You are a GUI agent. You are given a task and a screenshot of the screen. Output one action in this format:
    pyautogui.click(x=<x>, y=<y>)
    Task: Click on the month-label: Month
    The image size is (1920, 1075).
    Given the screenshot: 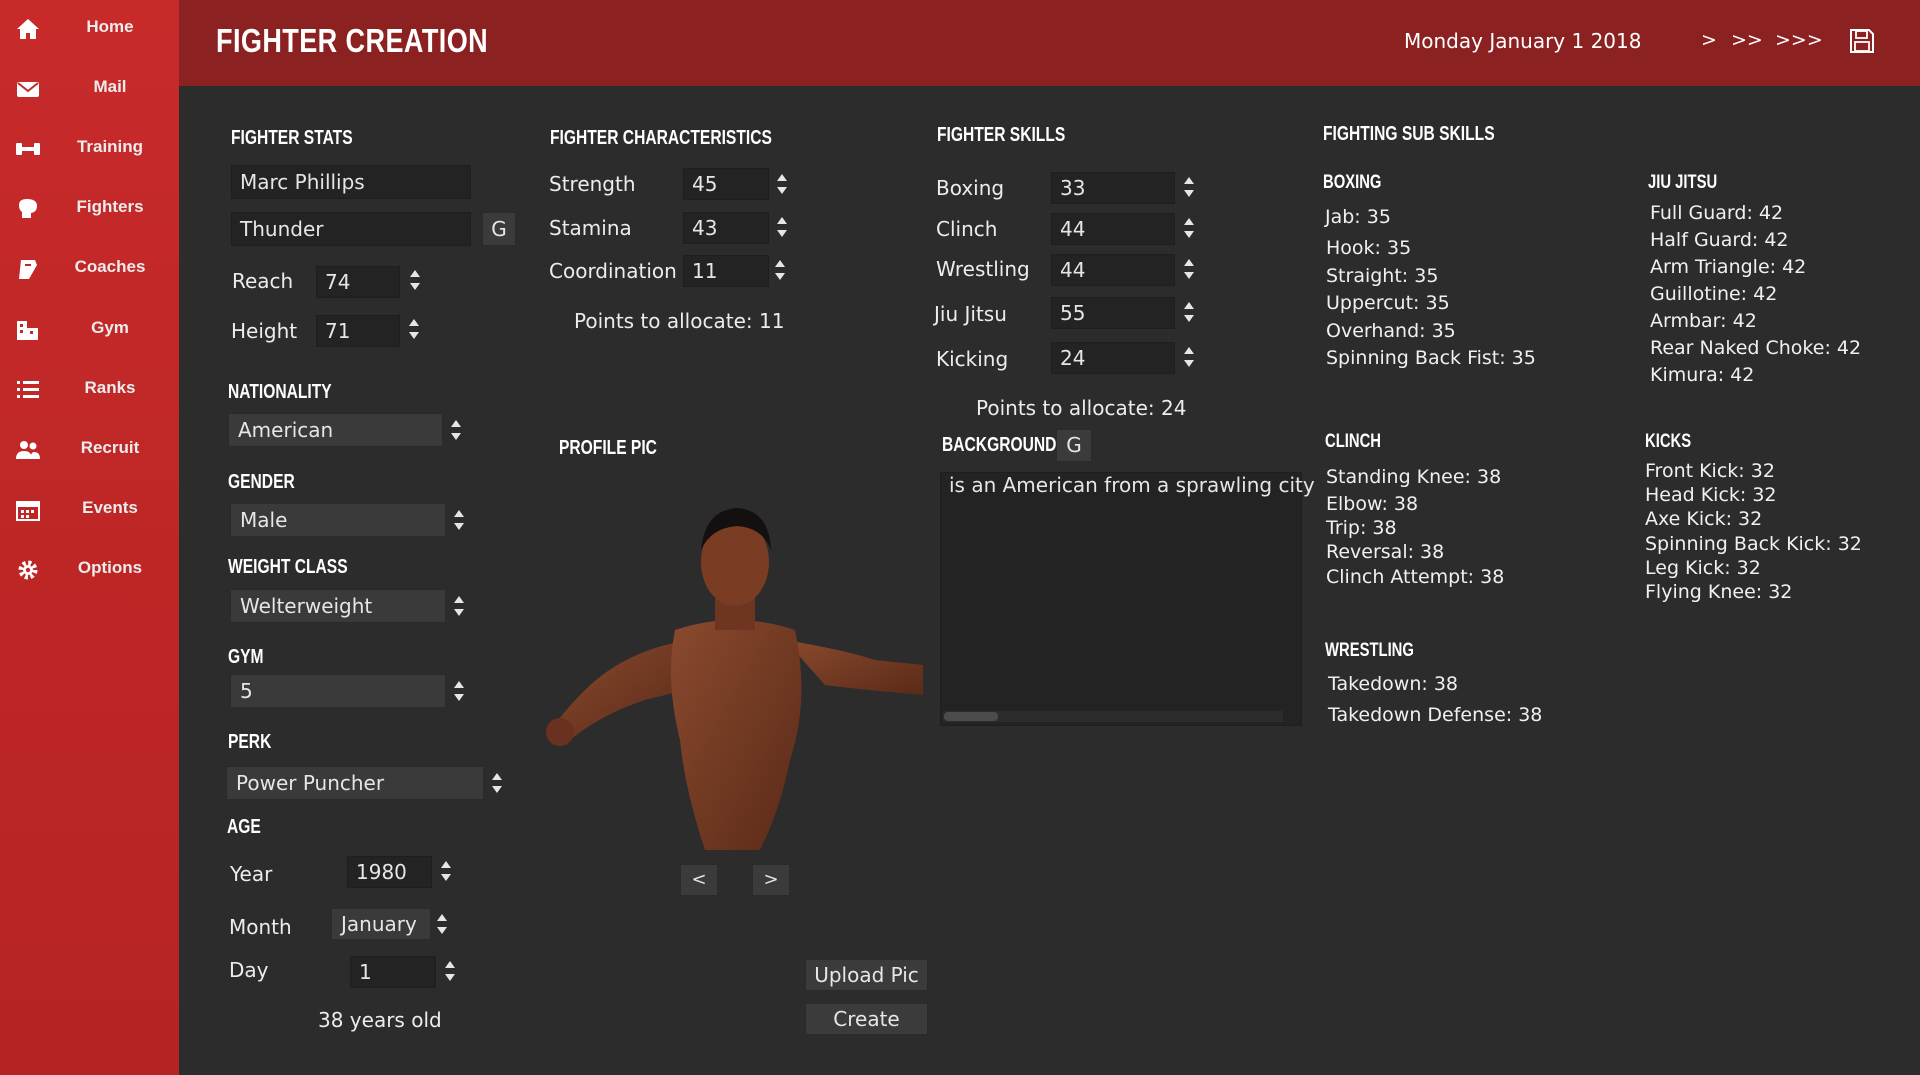 What is the action you would take?
    pyautogui.click(x=260, y=927)
    